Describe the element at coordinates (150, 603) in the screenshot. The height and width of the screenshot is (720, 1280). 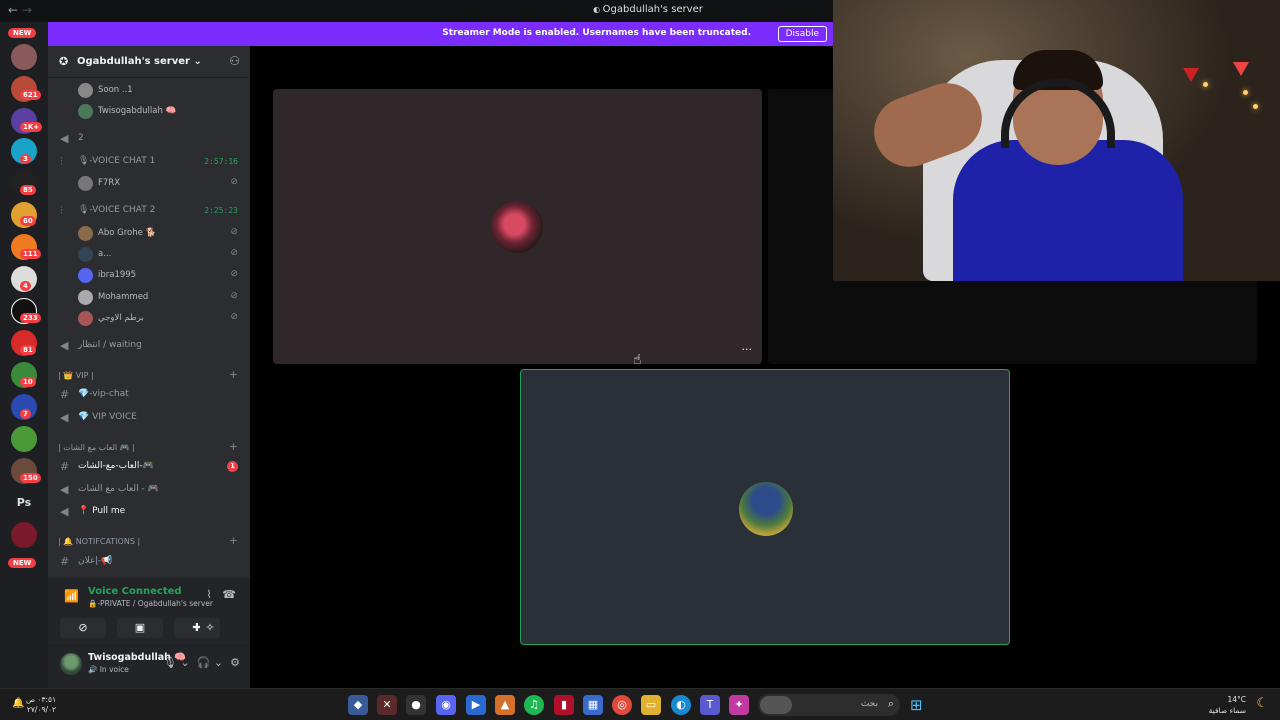
I see `voice-channel-path: 🔒-PRIVATE / Ogabdullah's server` at that location.